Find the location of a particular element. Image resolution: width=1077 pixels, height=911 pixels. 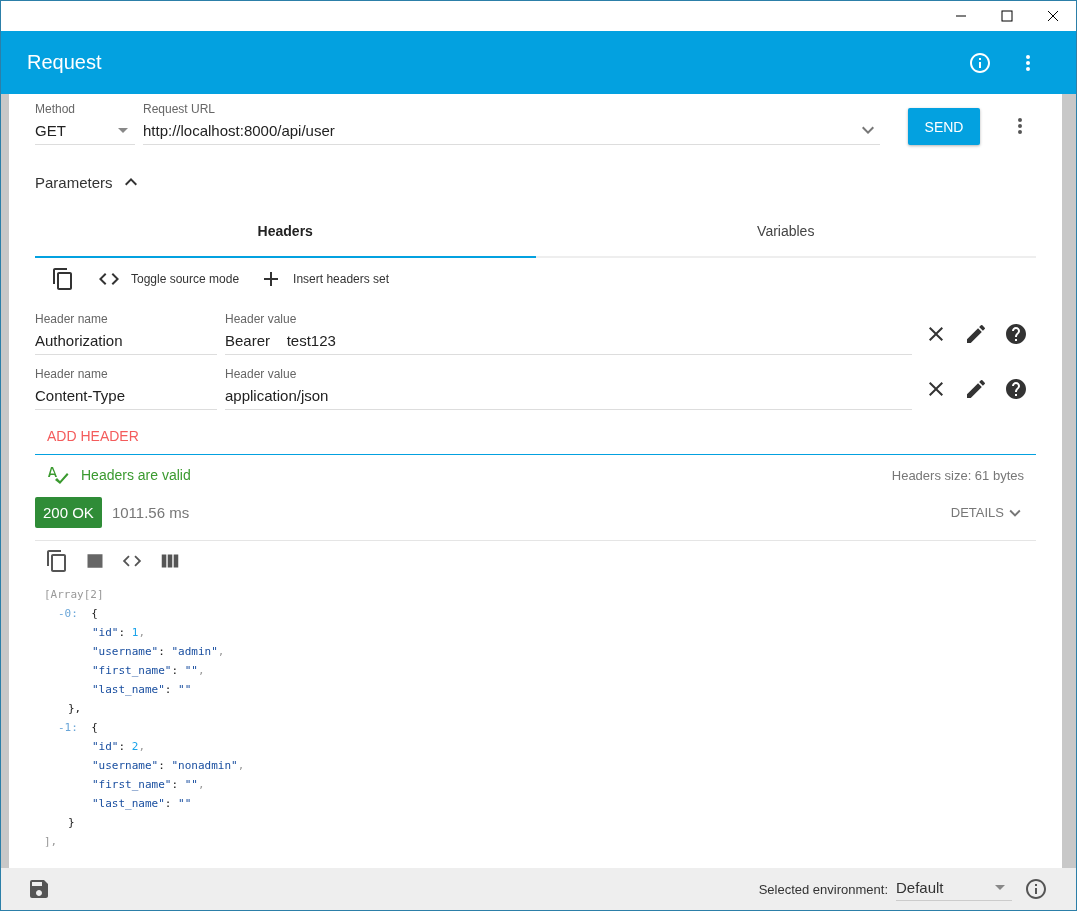

app-title: Request is located at coordinates (65, 62).